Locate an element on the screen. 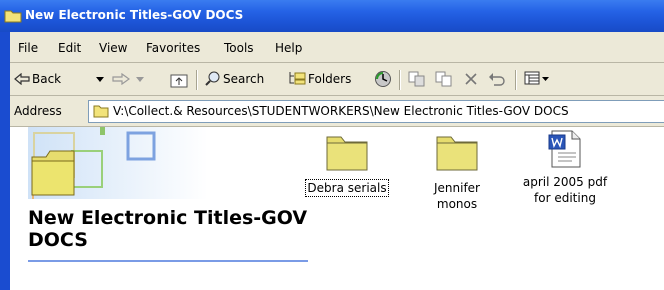 This screenshot has height=290, width=664. menu-file: File is located at coordinates (28, 48).